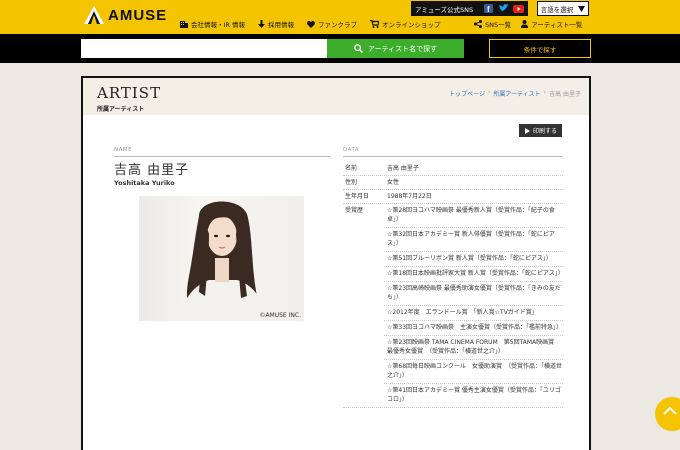  Describe the element at coordinates (453, 197) in the screenshot. I see `data-row-birthday: 生年月日 1988年7月22日` at that location.